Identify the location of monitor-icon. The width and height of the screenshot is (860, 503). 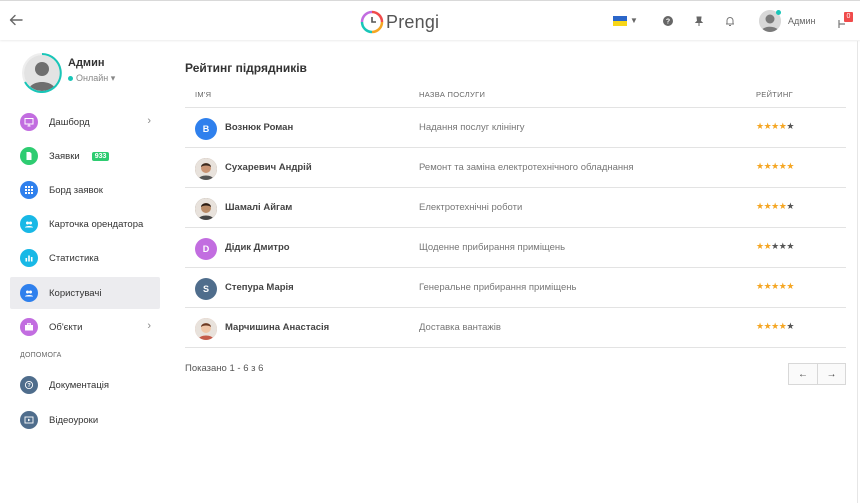
(29, 122).